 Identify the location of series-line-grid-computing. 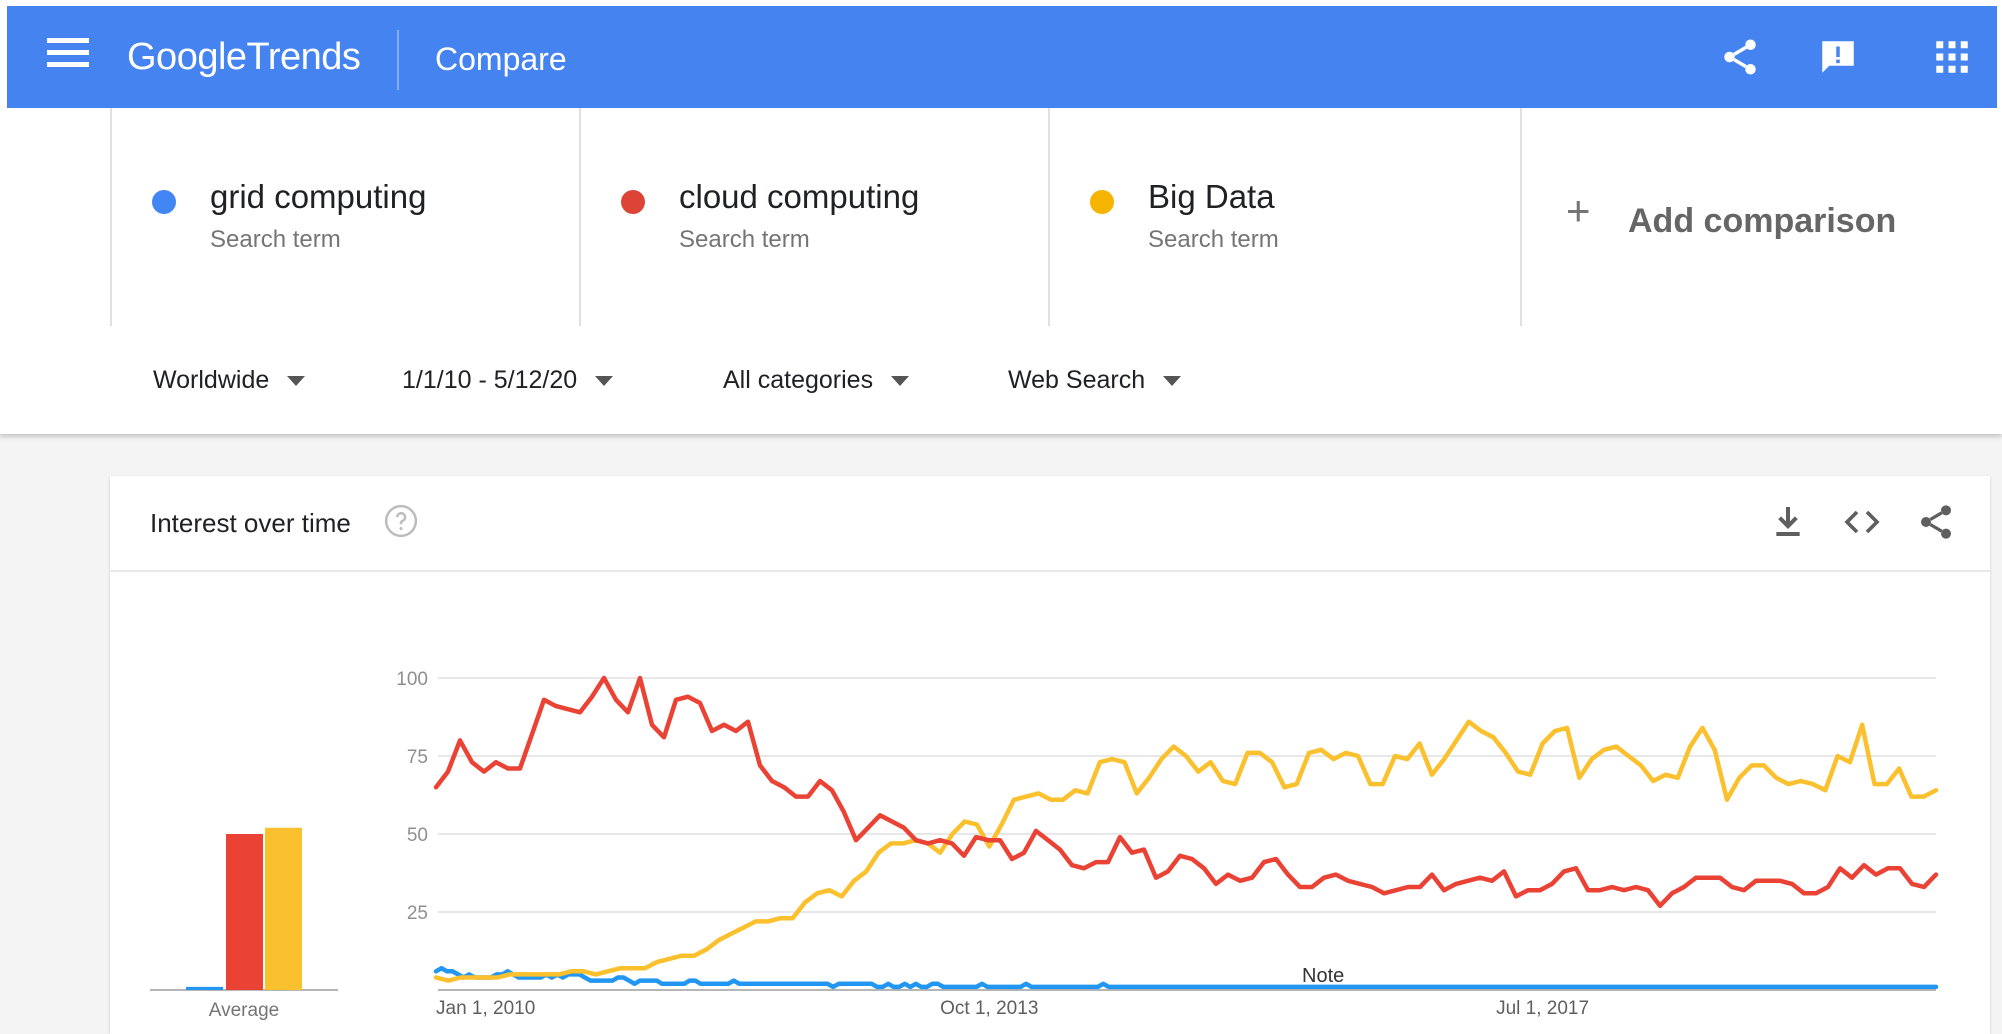
(1186, 977).